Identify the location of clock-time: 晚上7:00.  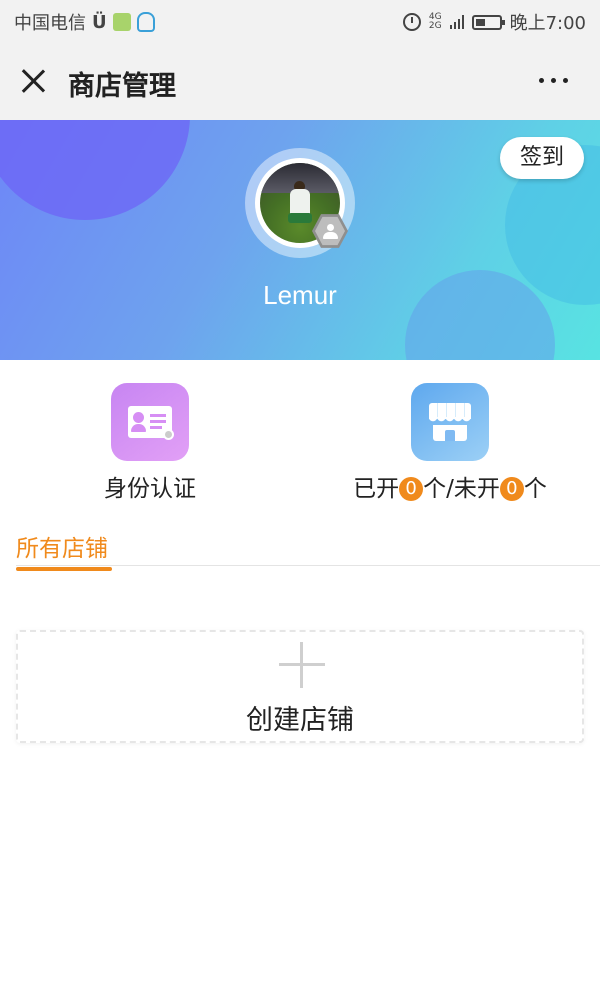
(547, 23).